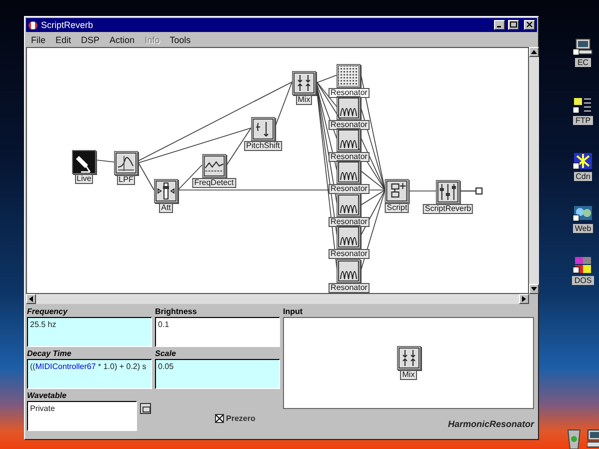 This screenshot has width=599, height=449. I want to click on app-icon, so click(33, 25).